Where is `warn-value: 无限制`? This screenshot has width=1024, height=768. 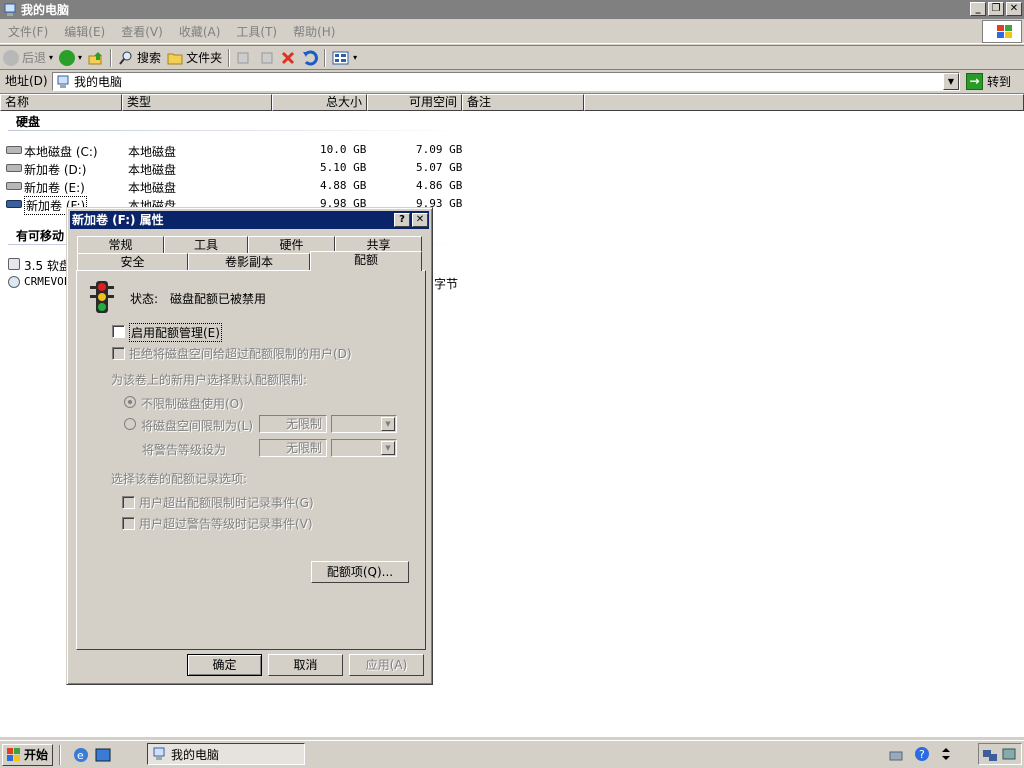 warn-value: 无限制 is located at coordinates (303, 448).